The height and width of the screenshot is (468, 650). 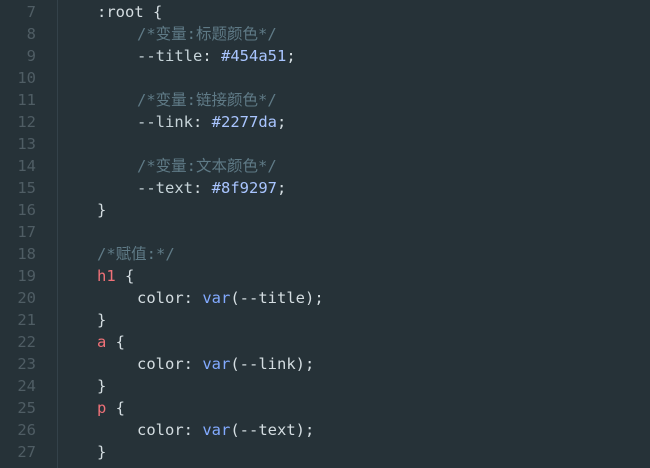 What do you see at coordinates (106, 276) in the screenshot?
I see `code-token: h1` at bounding box center [106, 276].